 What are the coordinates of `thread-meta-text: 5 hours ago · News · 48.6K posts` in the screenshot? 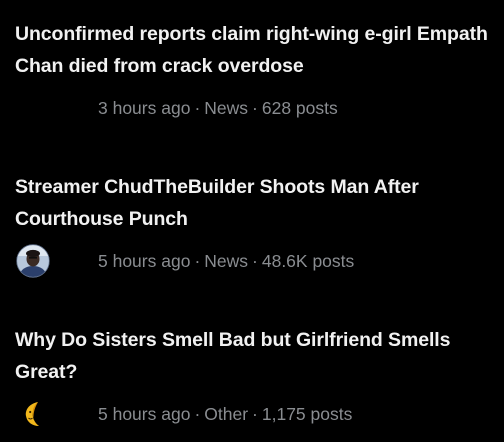 It's located at (226, 261).